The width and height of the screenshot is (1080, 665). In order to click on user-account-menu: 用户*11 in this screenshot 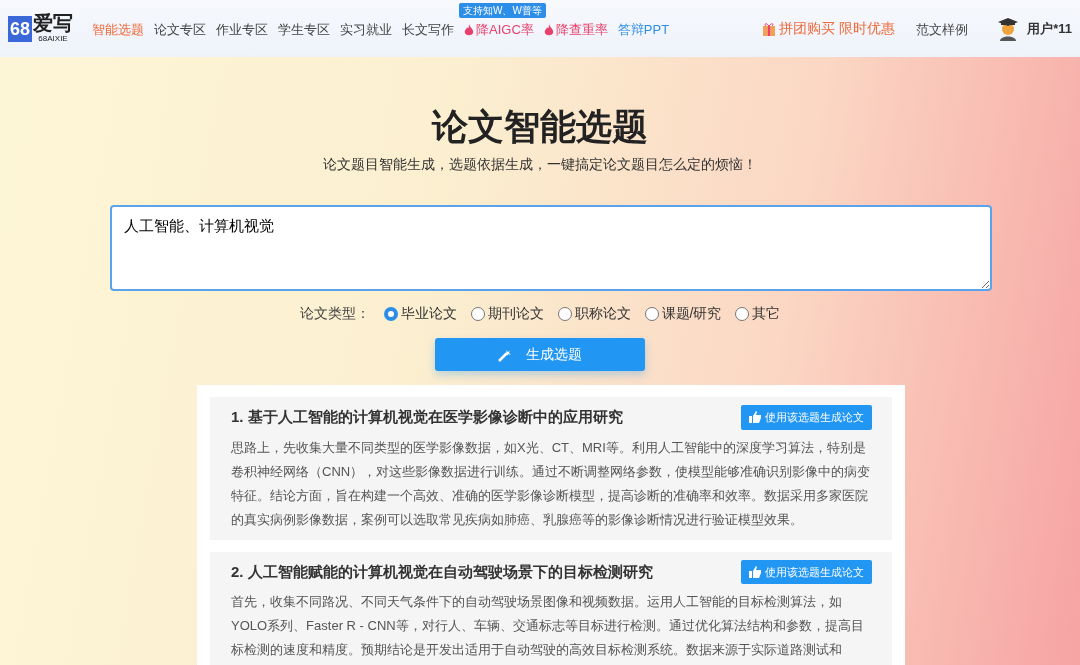, I will do `click(1034, 28)`.